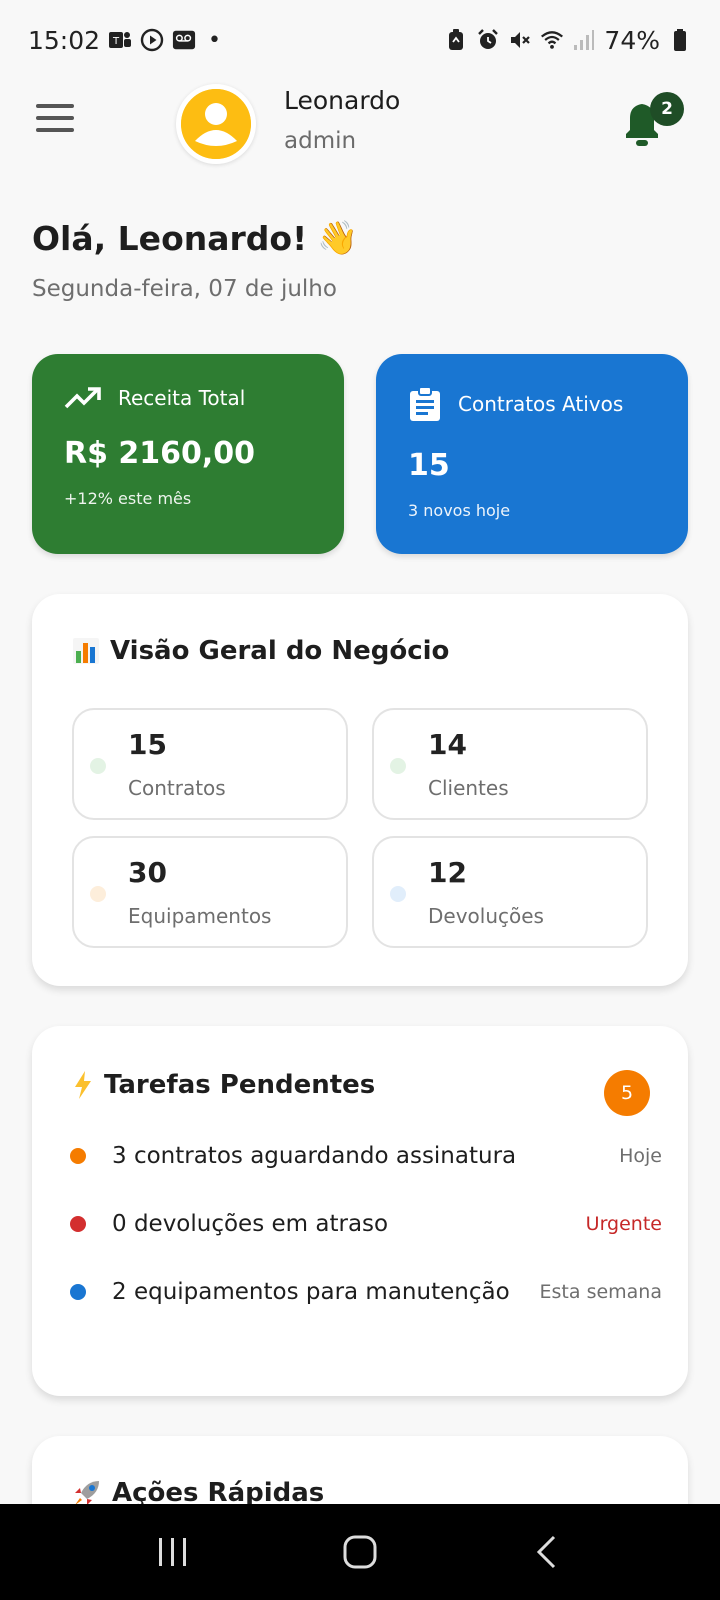 This screenshot has height=1600, width=720. I want to click on waving-hand-icon: 👋, so click(338, 237).